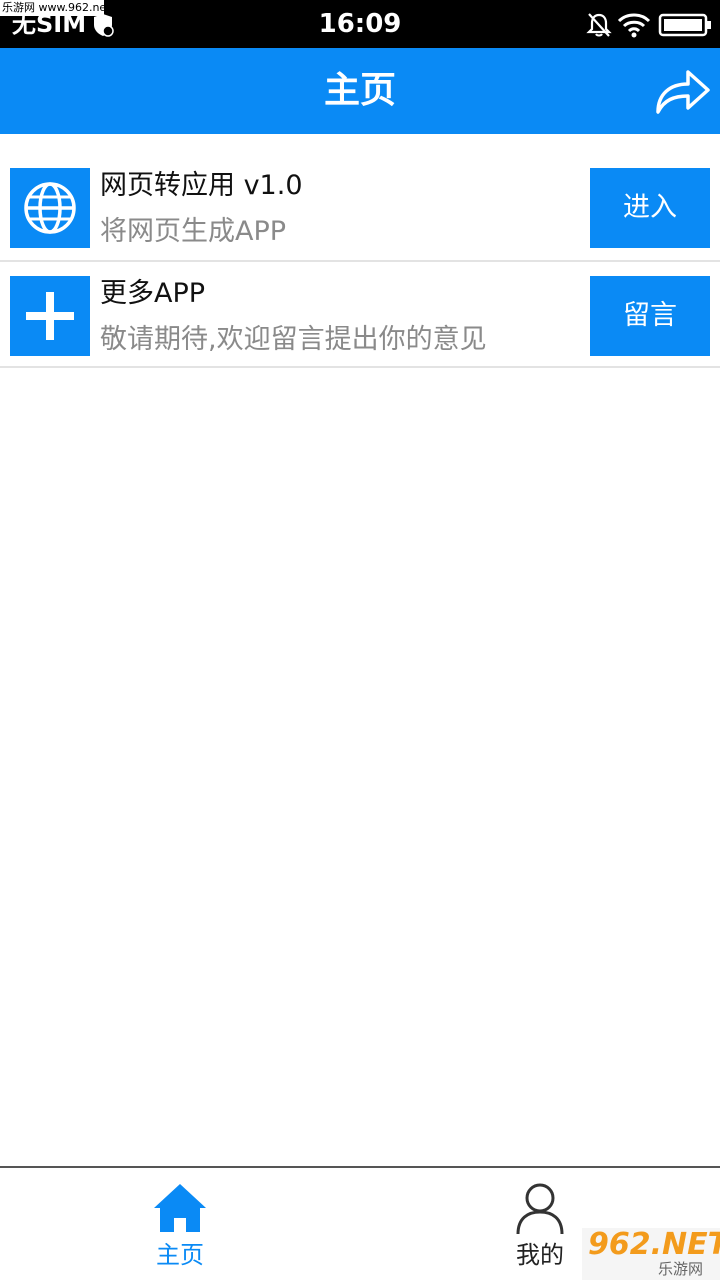 The width and height of the screenshot is (720, 1280). I want to click on clock: 16:09, so click(360, 24).